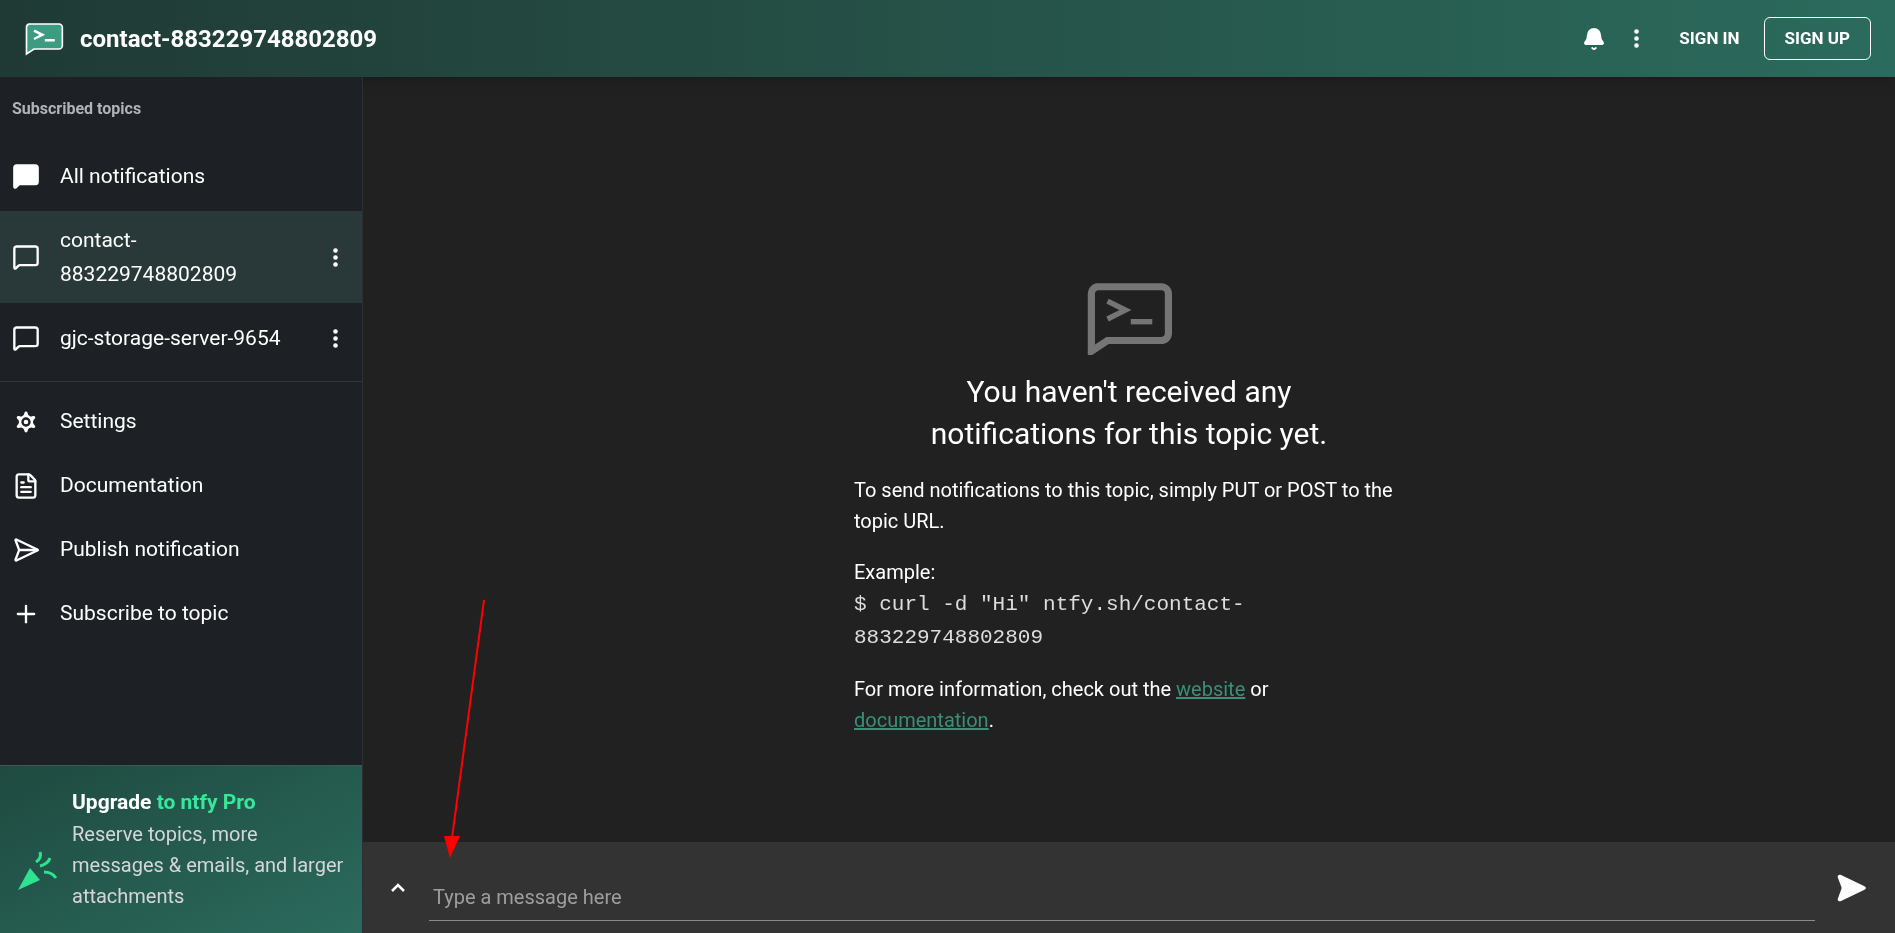  What do you see at coordinates (1594, 38) in the screenshot?
I see `bell-icon` at bounding box center [1594, 38].